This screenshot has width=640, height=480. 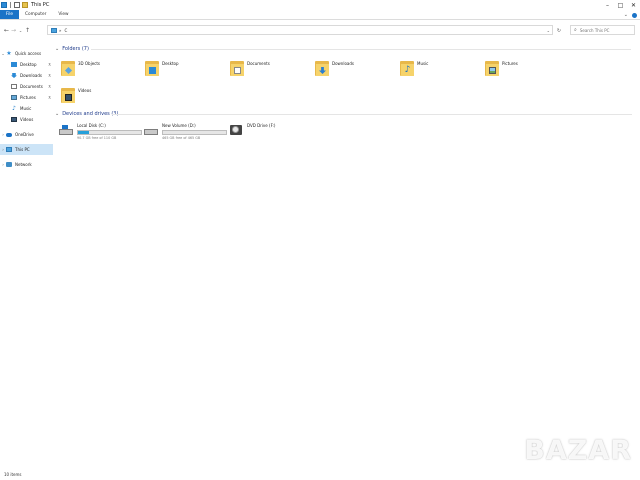 I want to click on devices-group-header: ⌄ Devices and drives (3), so click(x=345, y=114).